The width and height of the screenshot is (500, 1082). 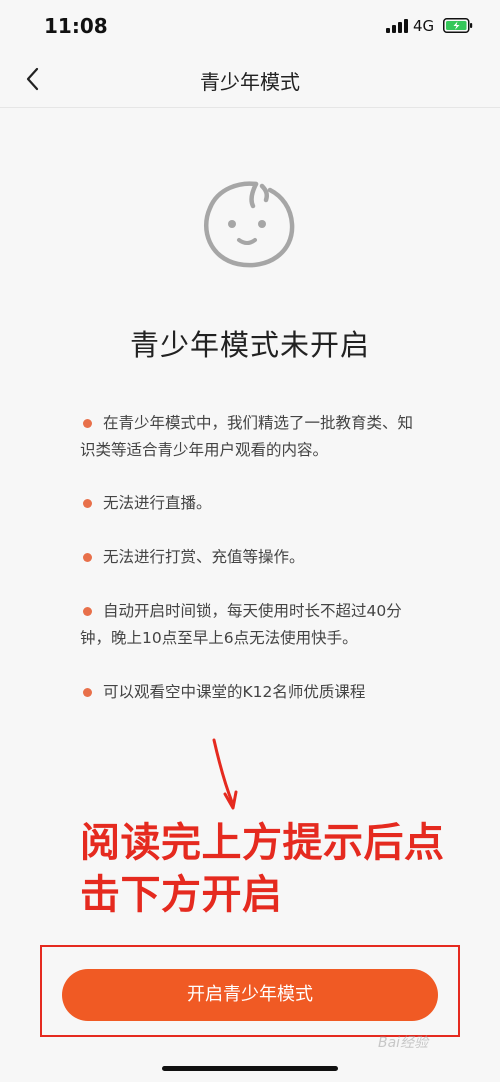 I want to click on mode-status-title: 青少年模式未开启, so click(x=249, y=345).